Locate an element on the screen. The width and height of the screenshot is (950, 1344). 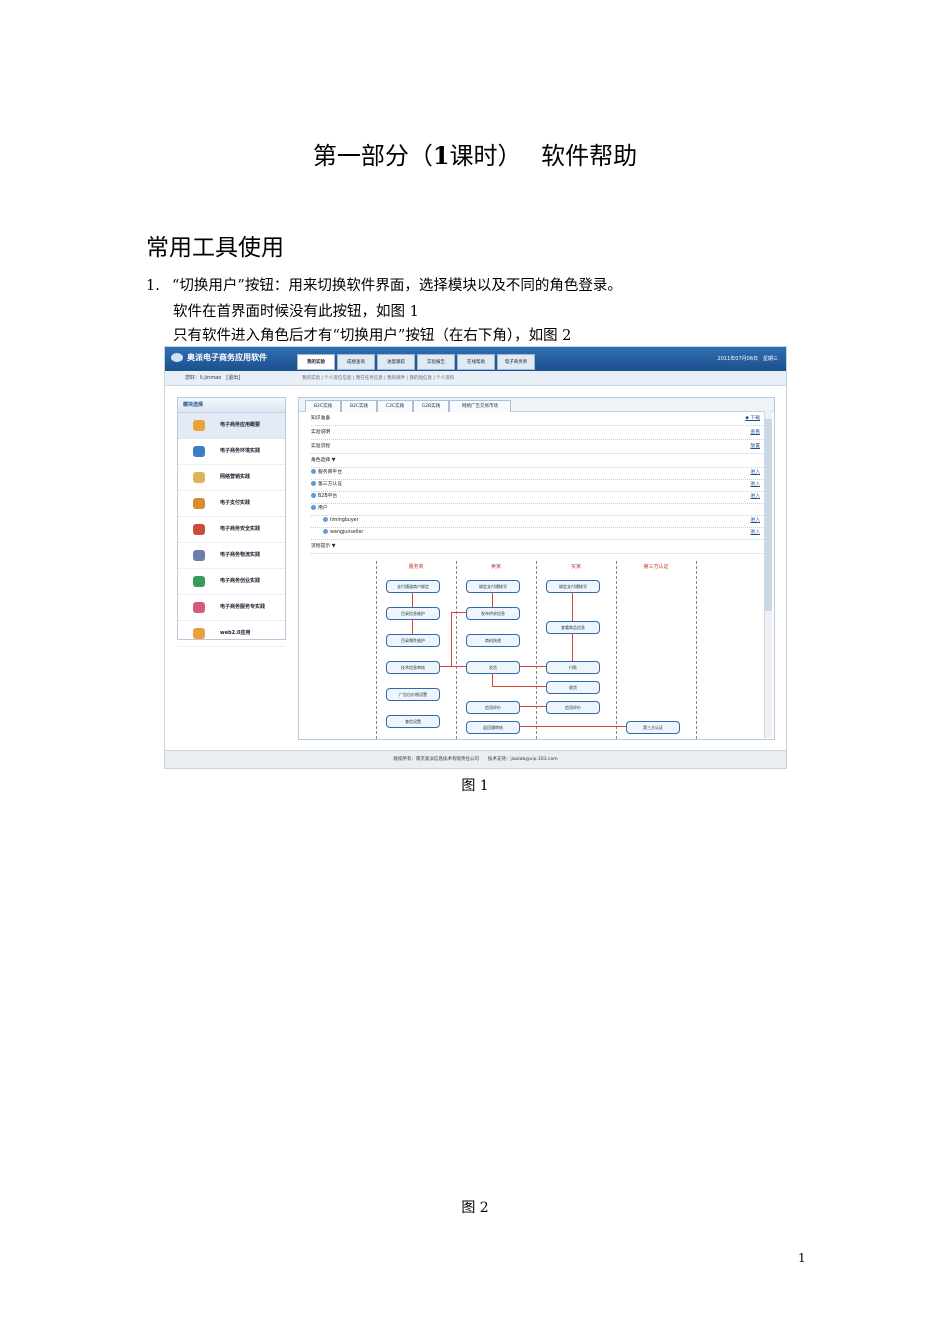
module-item: 电子商务创业实践 is located at coordinates (231, 582).